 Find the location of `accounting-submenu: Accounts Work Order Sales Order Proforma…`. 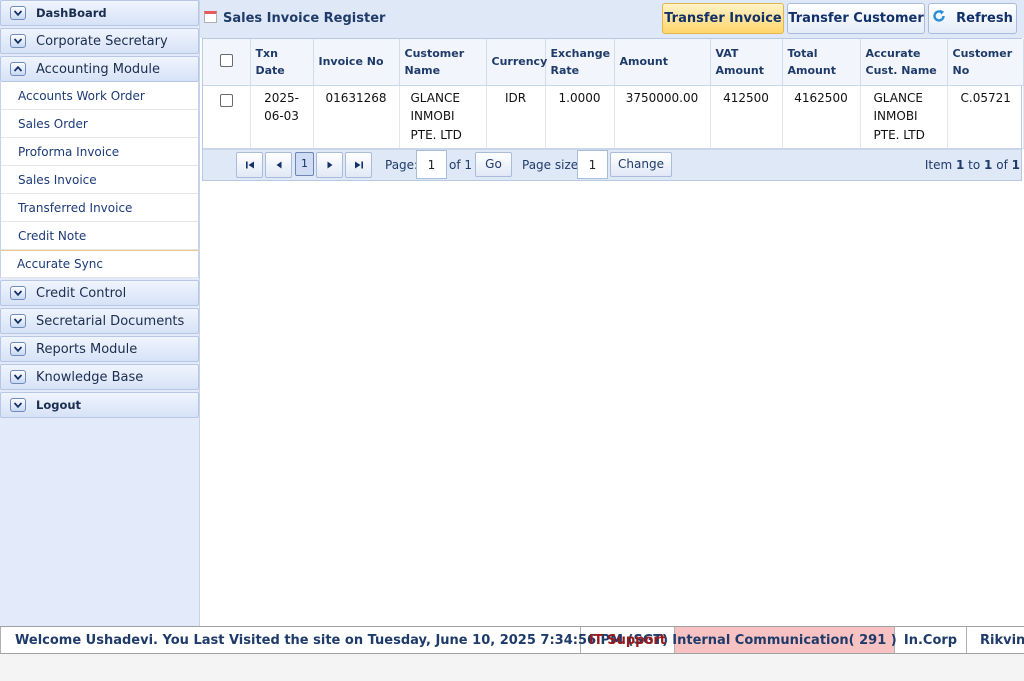

accounting-submenu: Accounts Work Order Sales Order Proforma… is located at coordinates (99, 180).